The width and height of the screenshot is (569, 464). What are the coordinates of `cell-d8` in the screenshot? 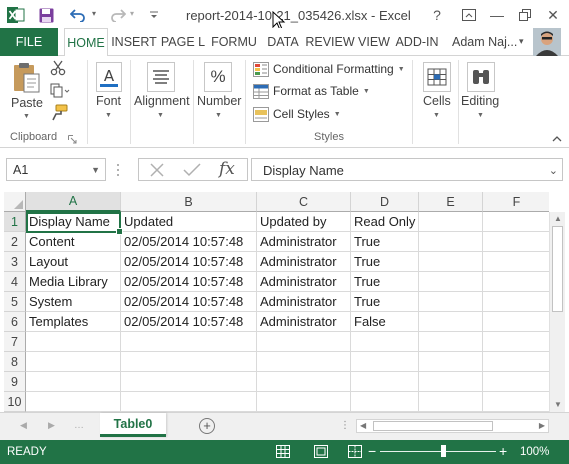 It's located at (385, 362).